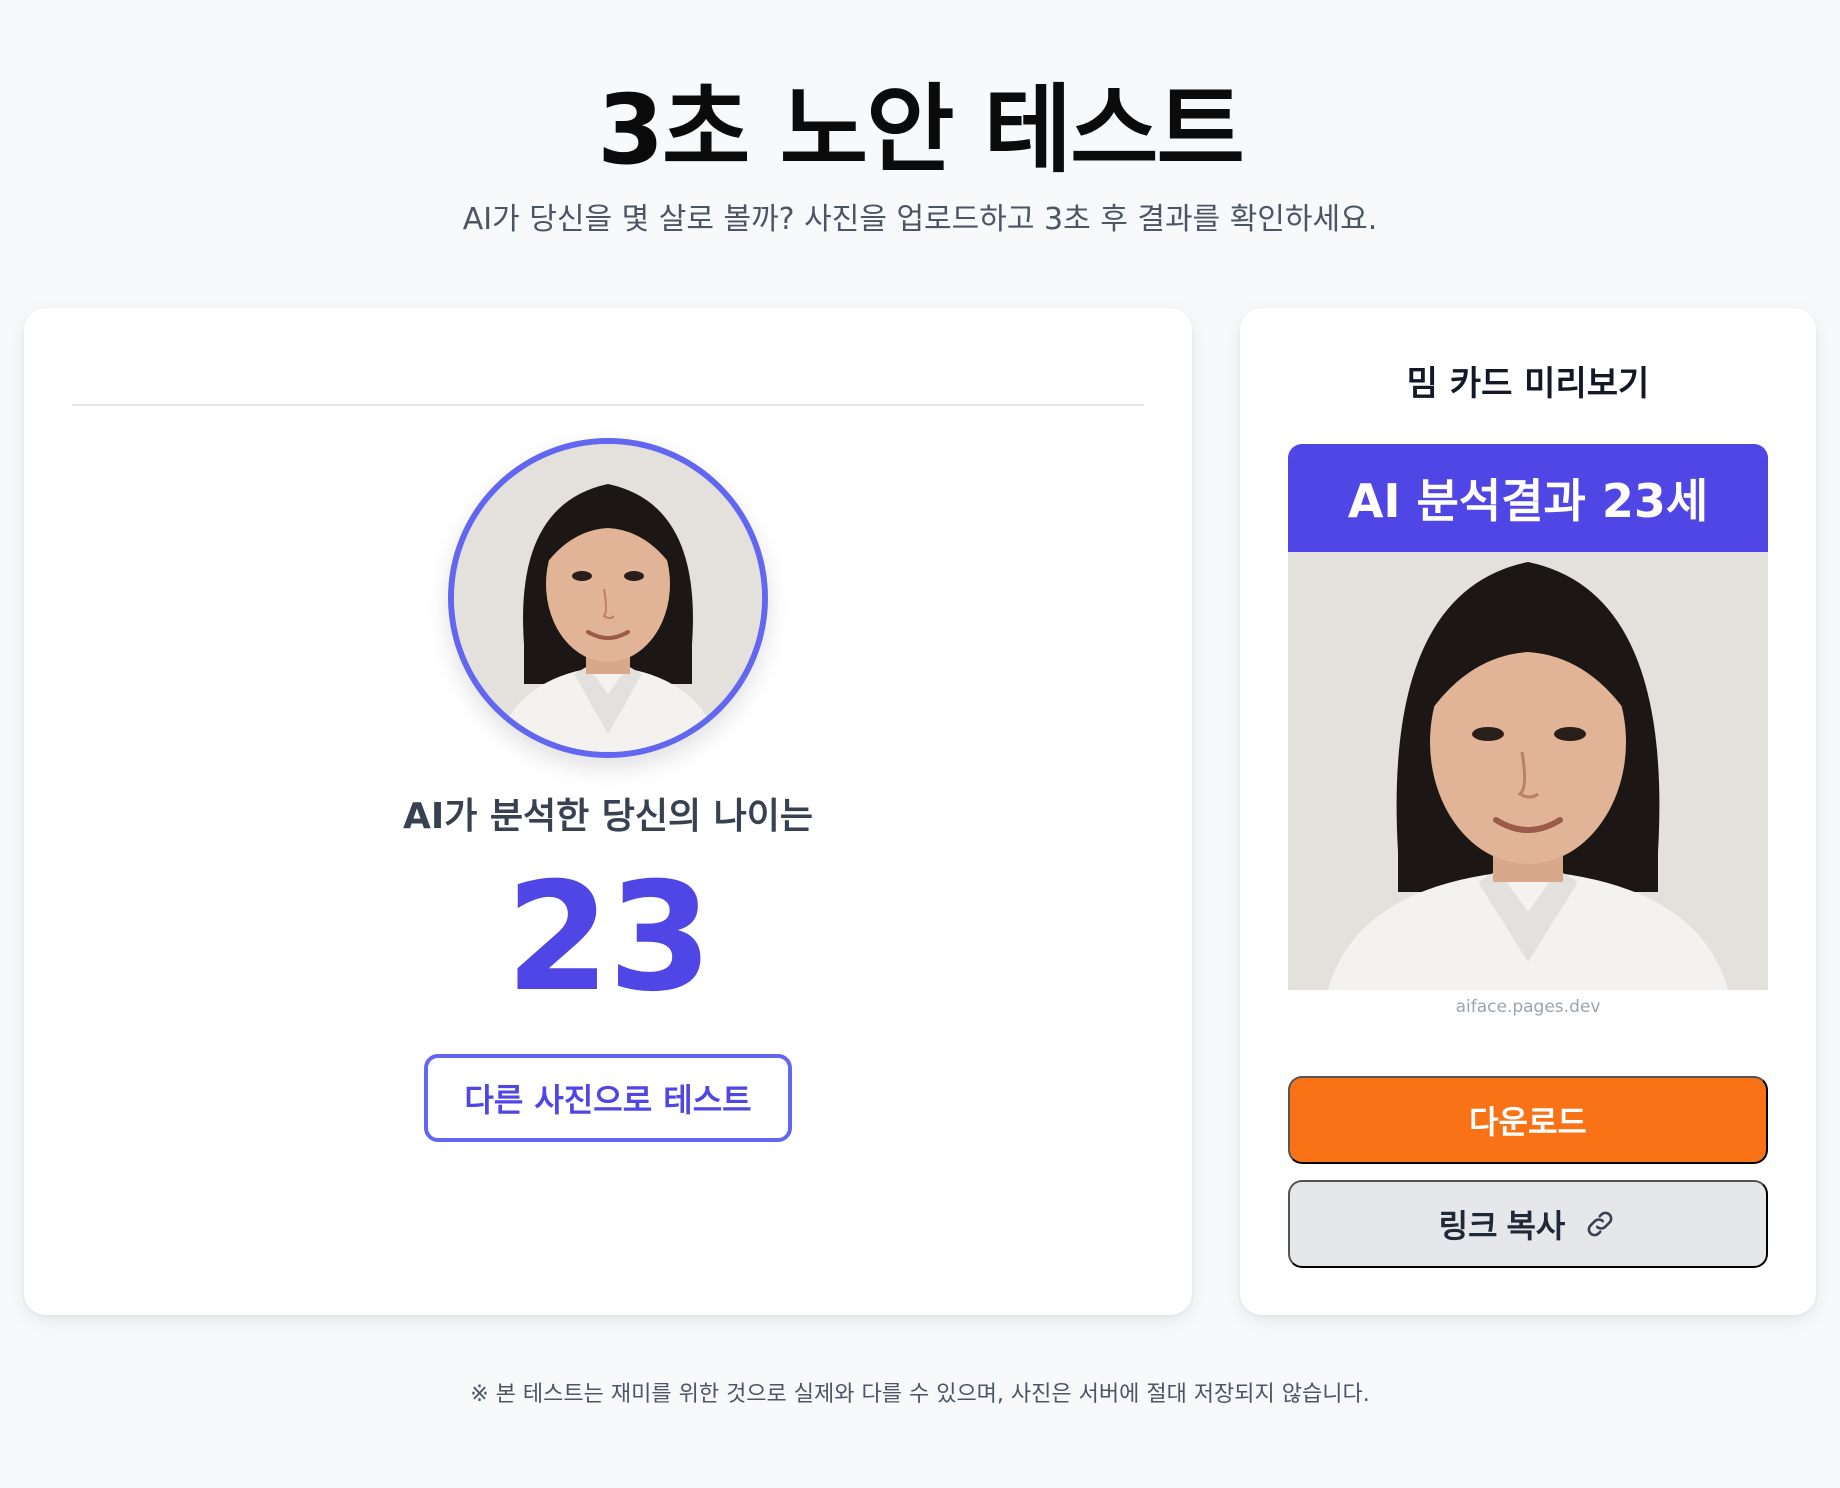  I want to click on portrait-photo, so click(608, 598).